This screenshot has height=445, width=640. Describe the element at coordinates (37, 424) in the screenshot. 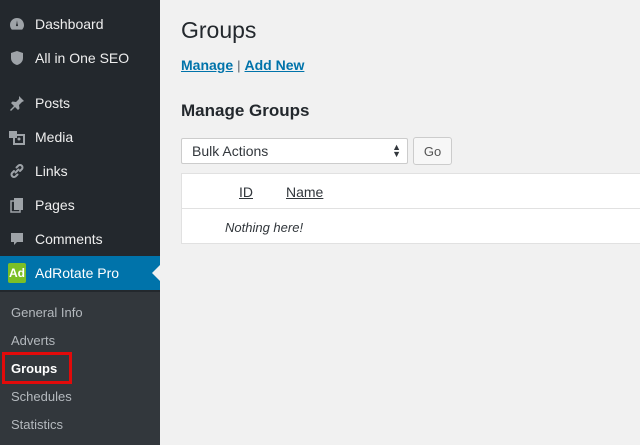

I see `submenu-item-statistics: Statistics` at that location.